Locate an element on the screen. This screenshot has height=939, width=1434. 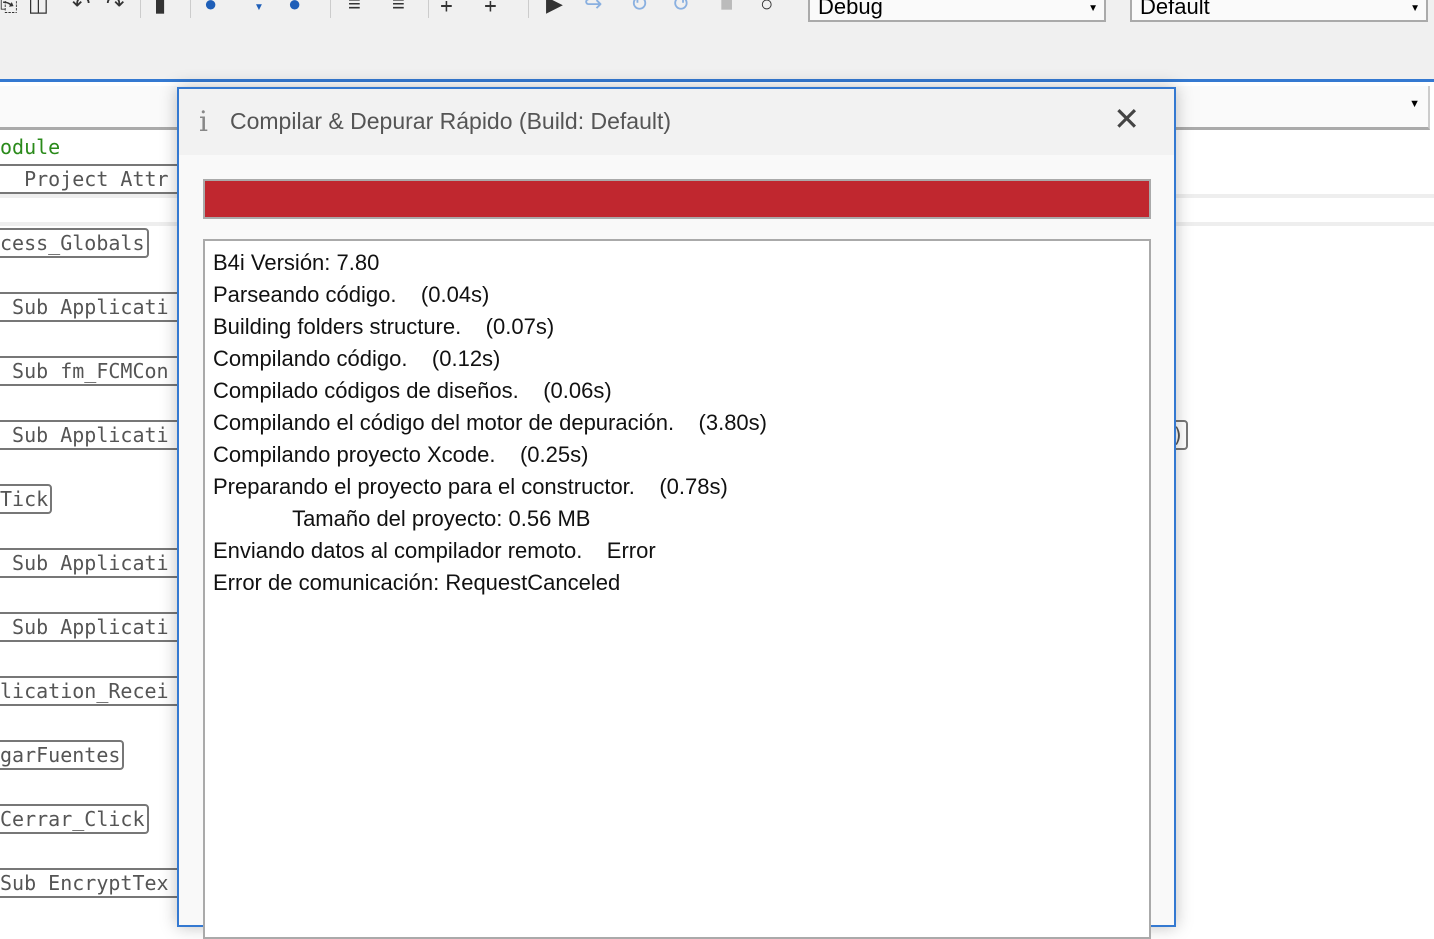
copy-icon: ⎘ is located at coordinates (9, 8).